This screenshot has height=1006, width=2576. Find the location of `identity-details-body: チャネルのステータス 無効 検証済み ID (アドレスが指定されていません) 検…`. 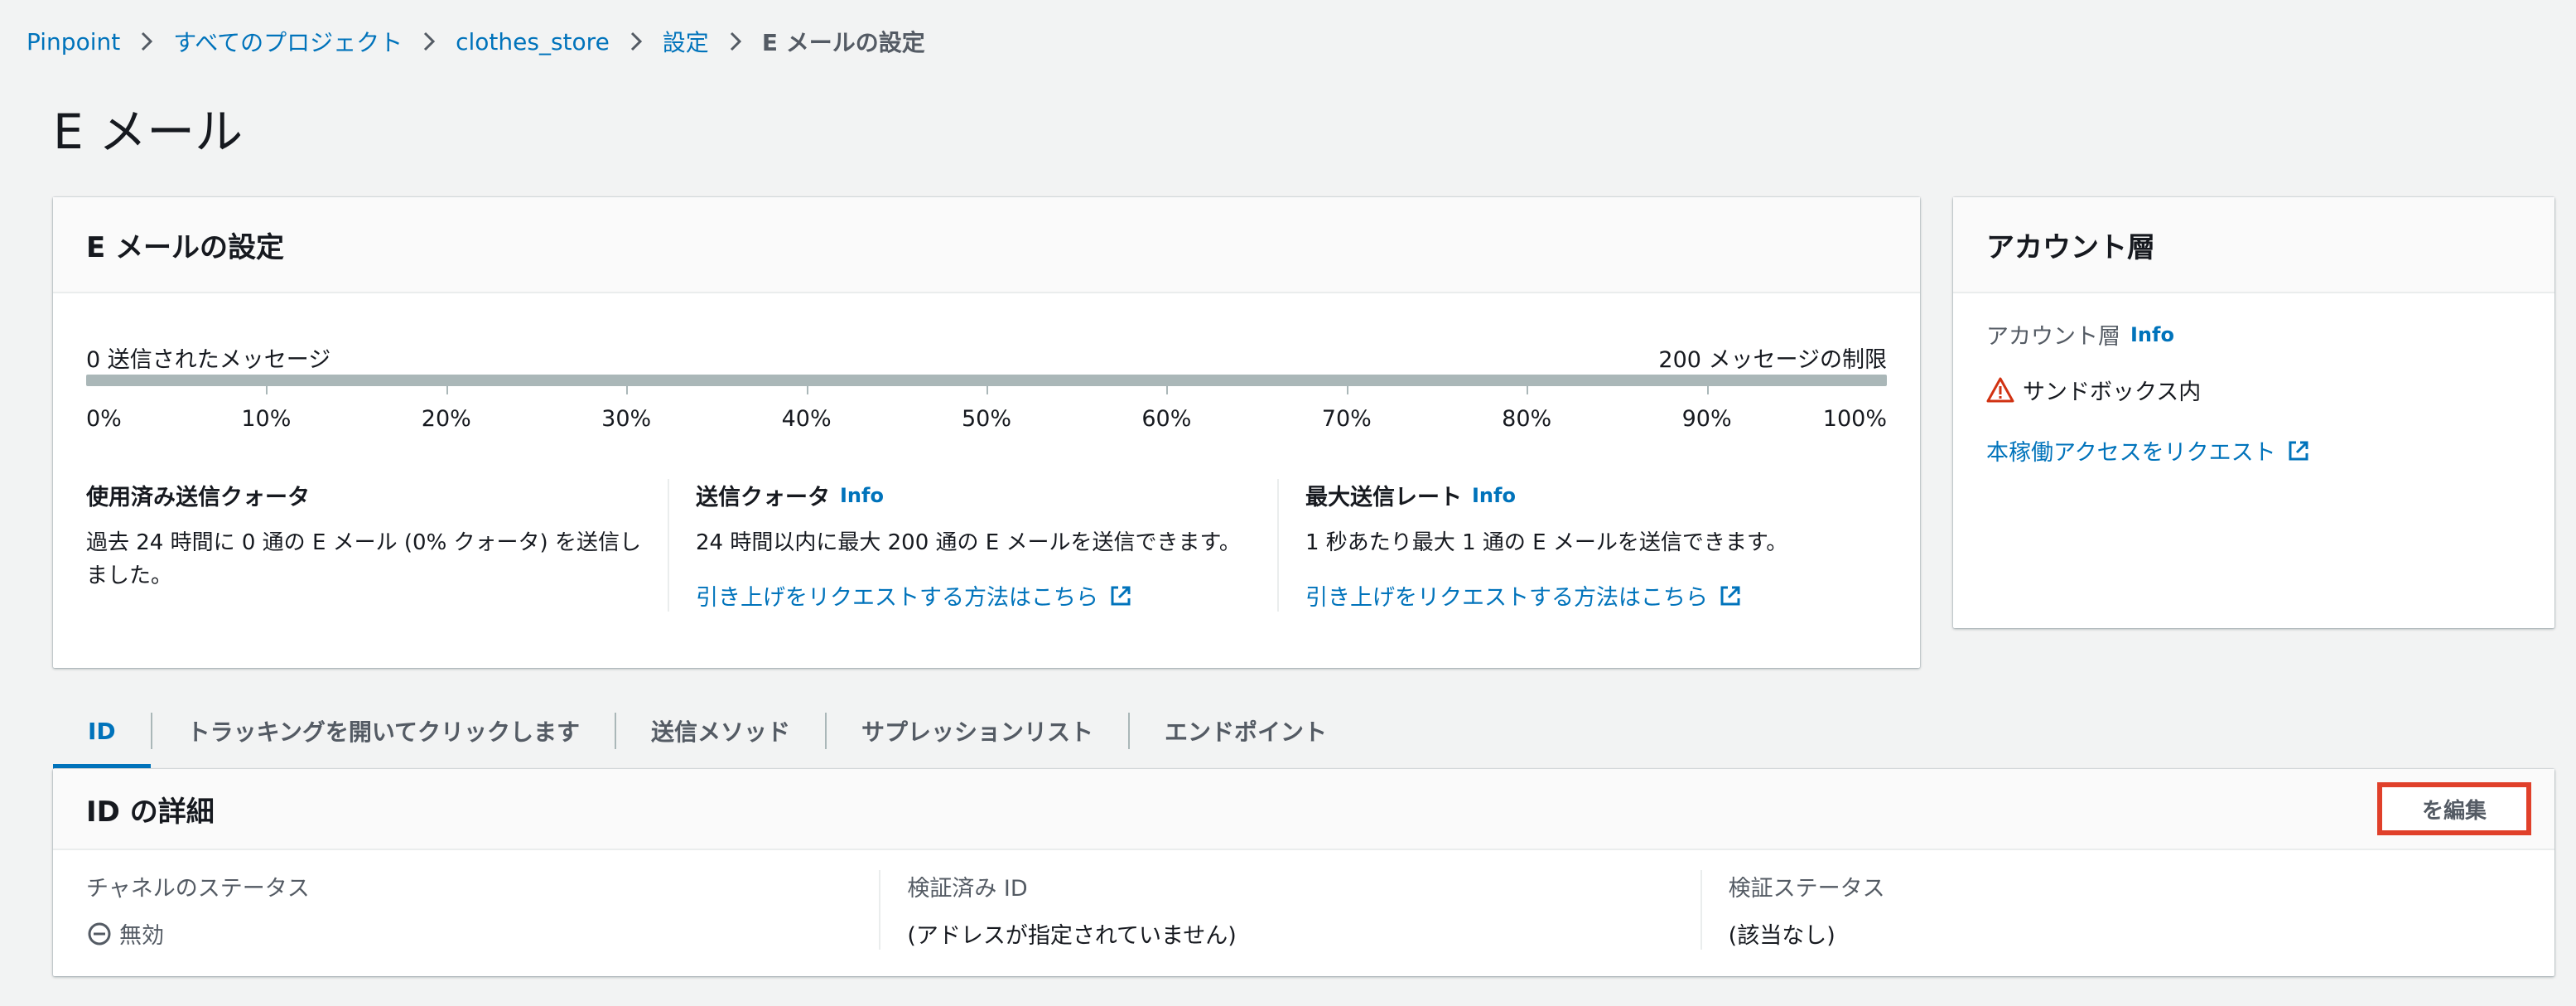

identity-details-body: チャネルのステータス 無効 検証済み ID (アドレスが指定されていません) 検… is located at coordinates (1303, 910).